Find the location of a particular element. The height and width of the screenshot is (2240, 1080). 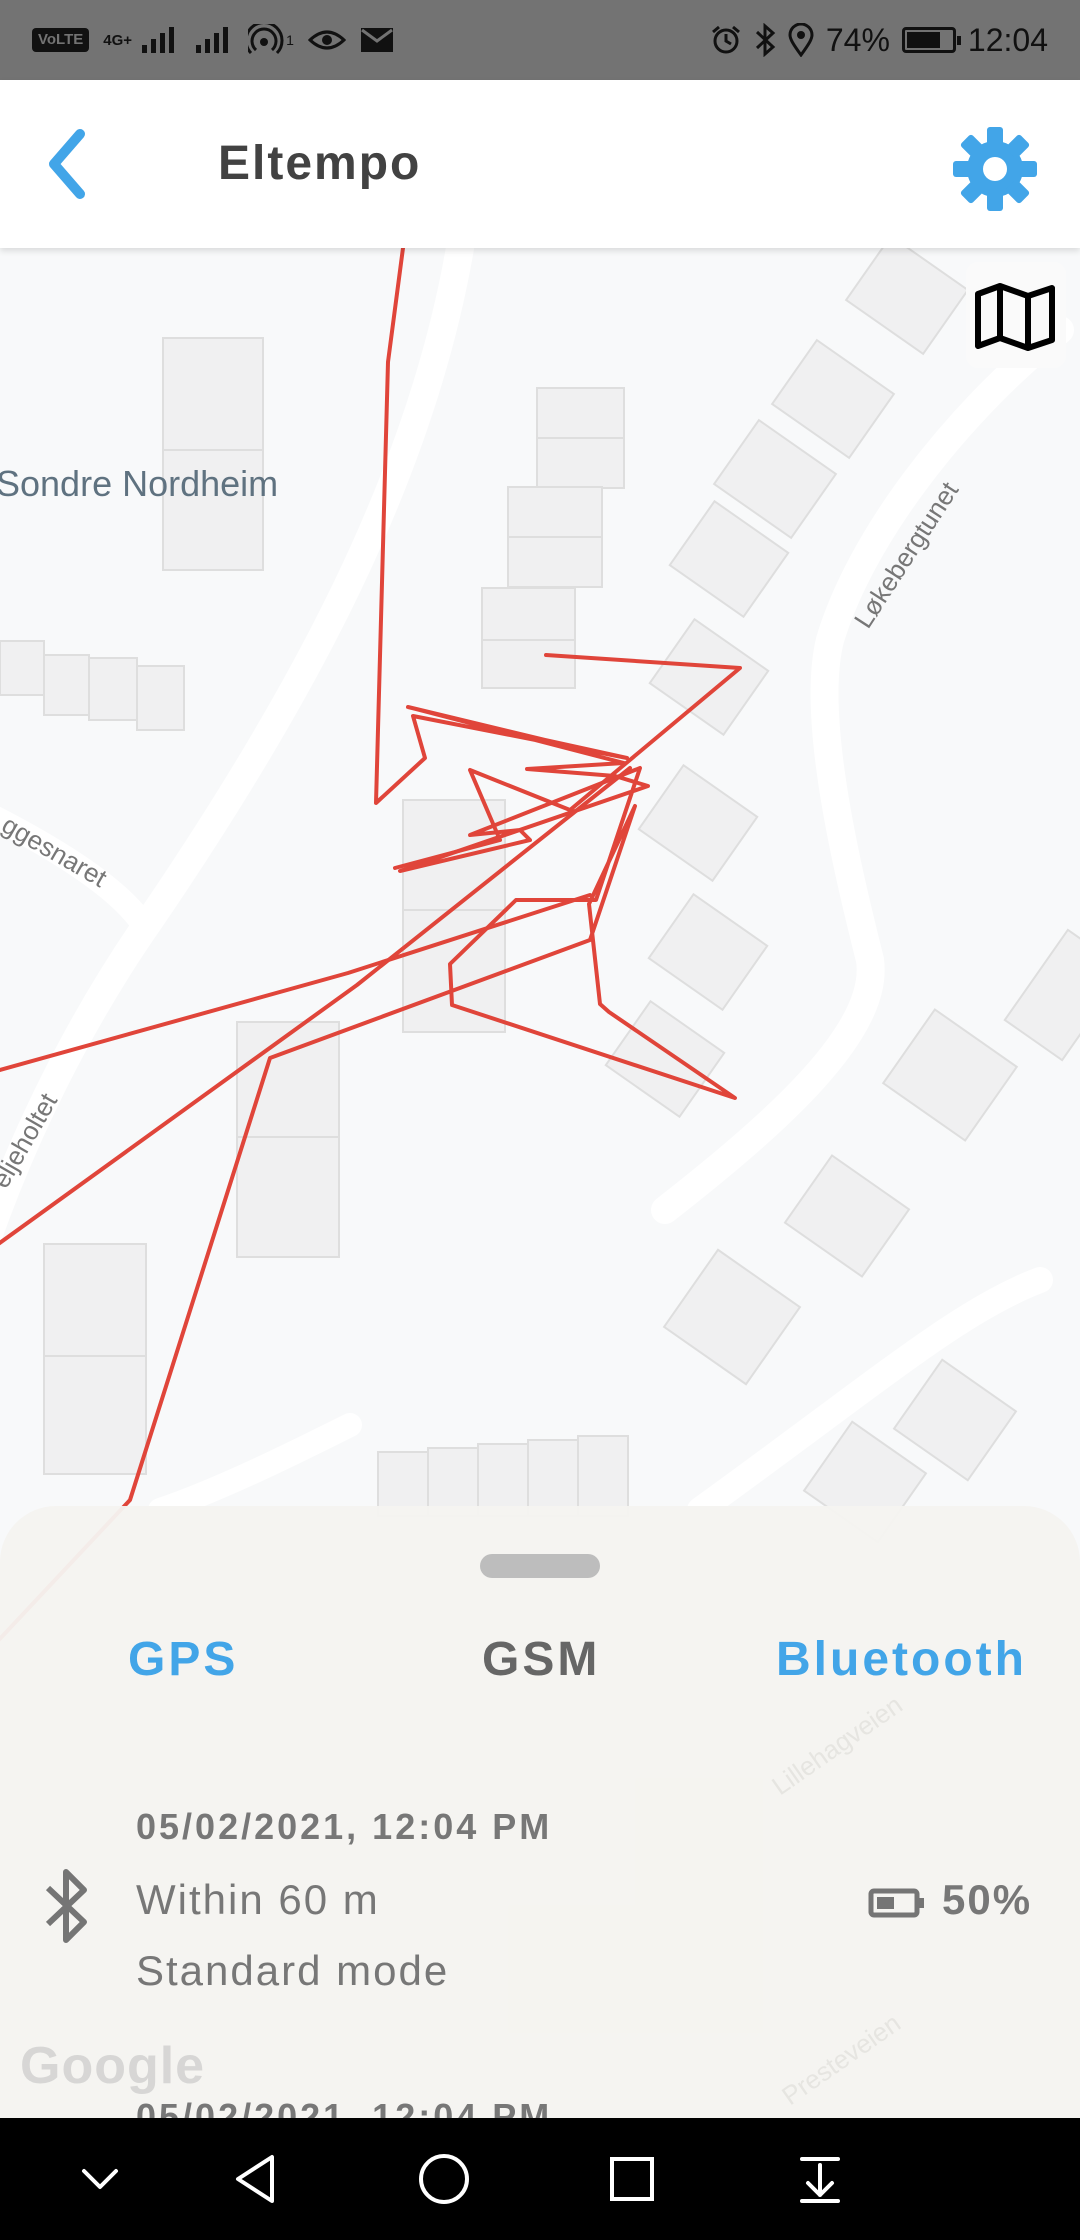

status-bar-left: VoLTE 4G+ 1 is located at coordinates (213, 40).